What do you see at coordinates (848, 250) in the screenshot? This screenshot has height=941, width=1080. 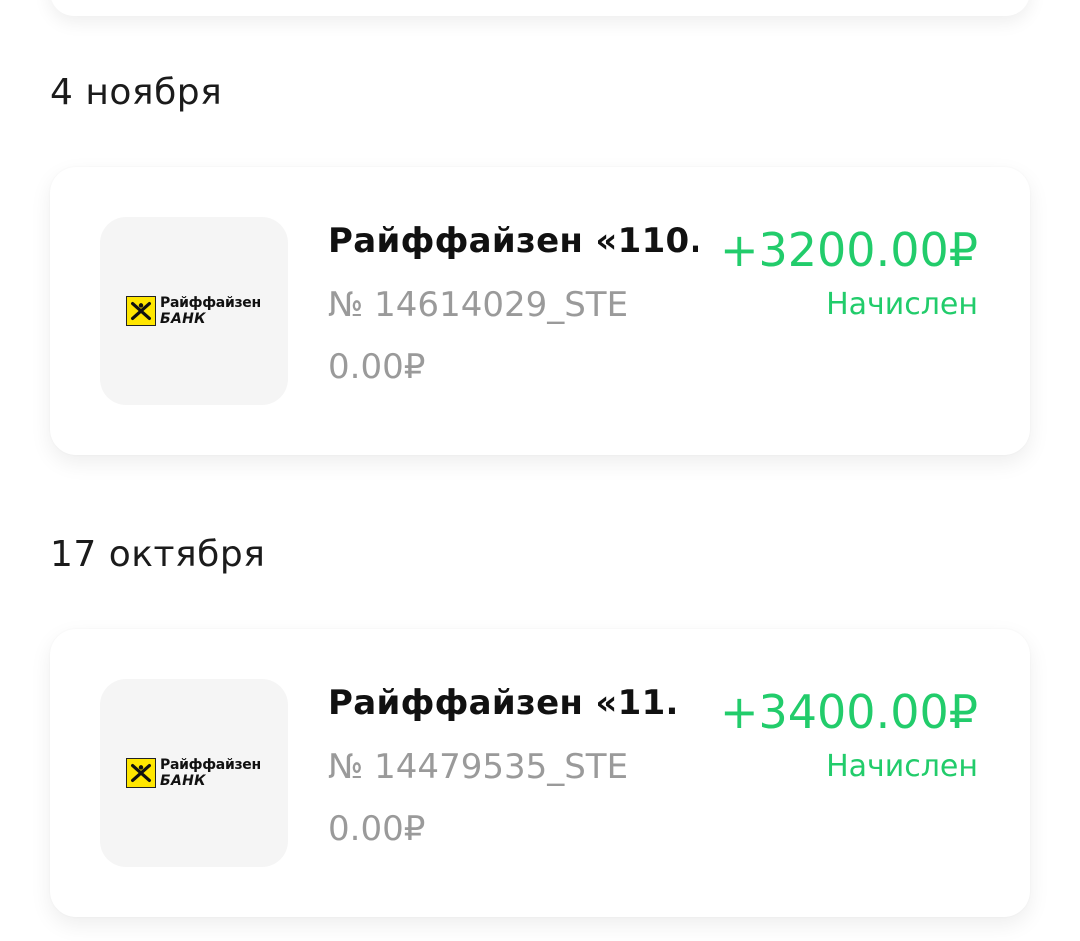 I see `transaction-amount: +3200.00₽` at bounding box center [848, 250].